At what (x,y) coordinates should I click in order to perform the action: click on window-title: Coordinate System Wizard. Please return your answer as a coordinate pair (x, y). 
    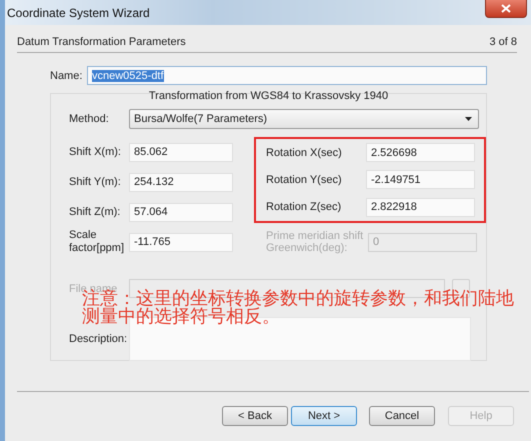
    Looking at the image, I should click on (78, 13).